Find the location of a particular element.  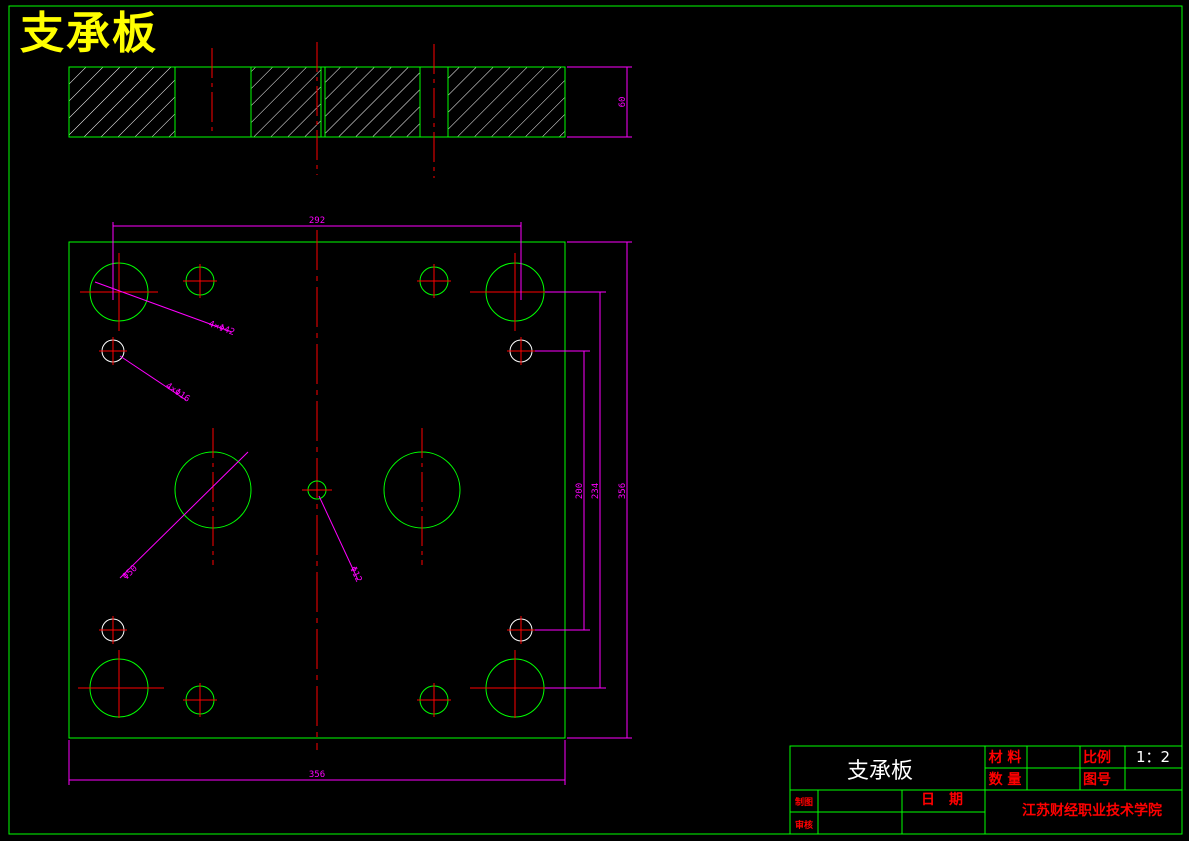

hole-large-top-right is located at coordinates (512, 292).